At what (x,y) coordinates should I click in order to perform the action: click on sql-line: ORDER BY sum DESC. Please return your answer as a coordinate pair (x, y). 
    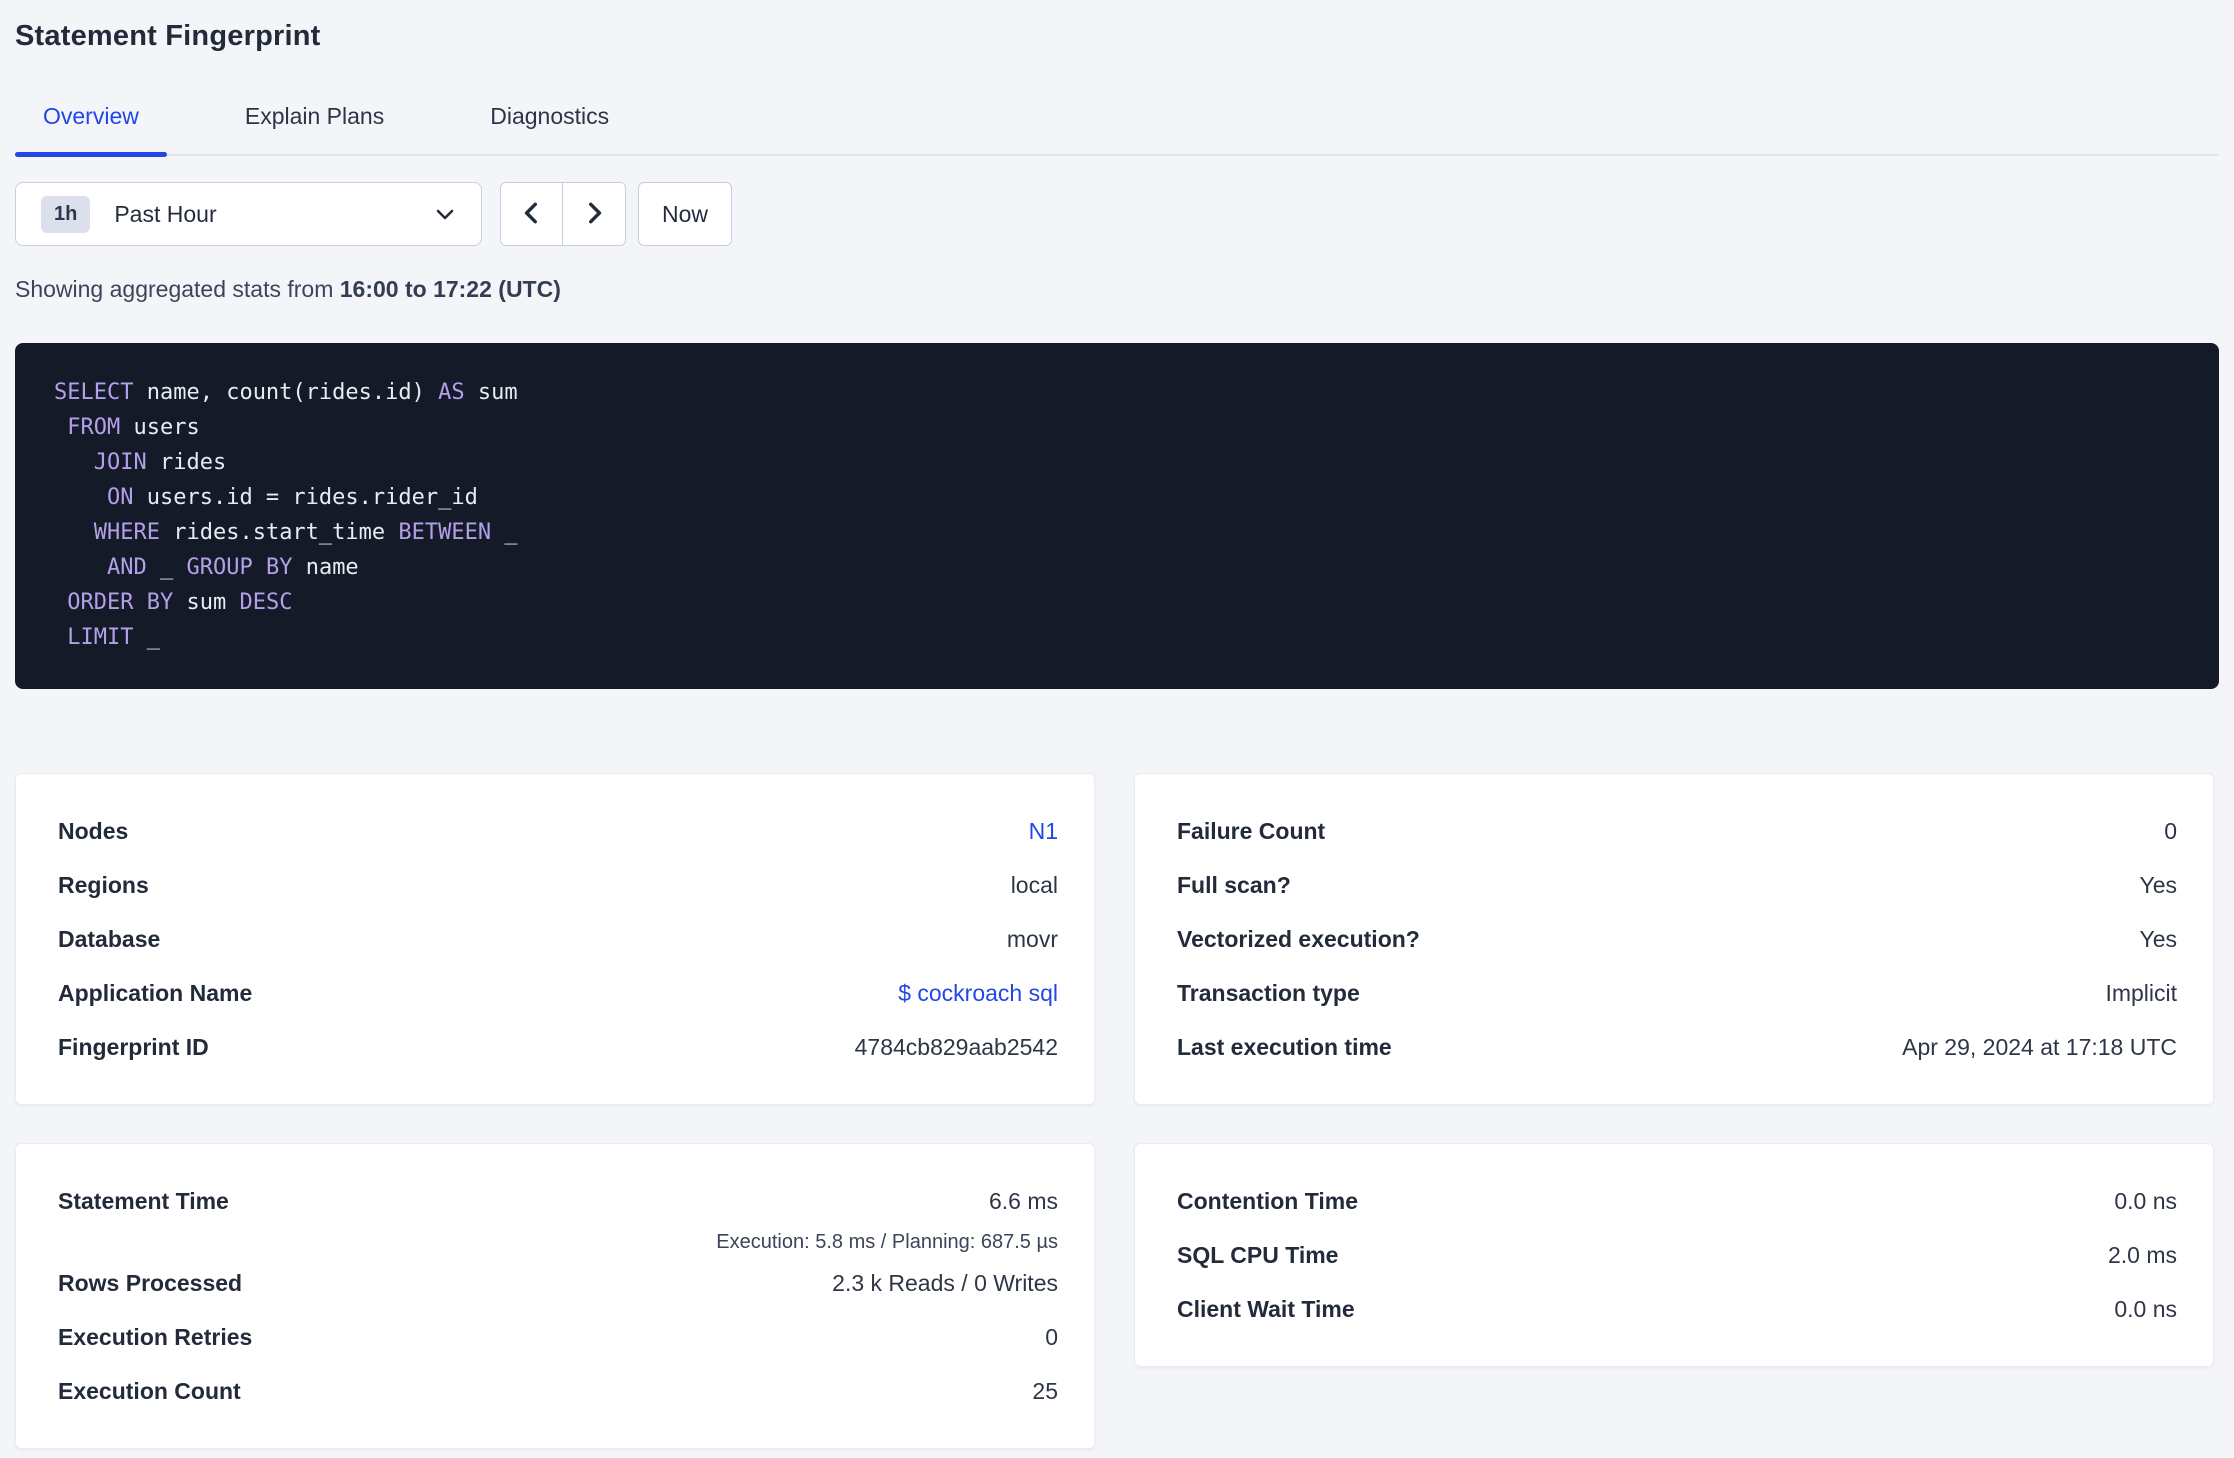
    Looking at the image, I should click on (1121, 602).